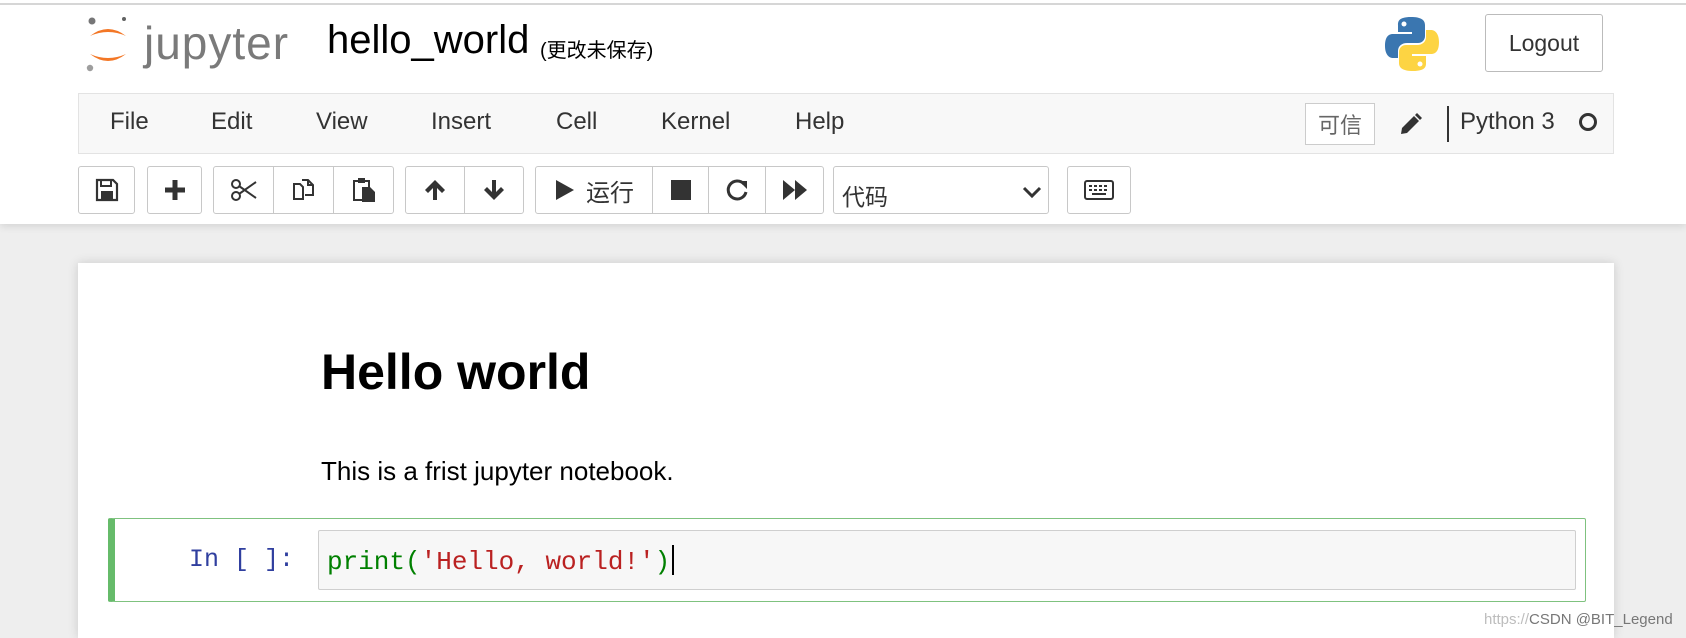 This screenshot has width=1686, height=638. Describe the element at coordinates (597, 51) in the screenshot. I see `save-status: (更改未保存)` at that location.